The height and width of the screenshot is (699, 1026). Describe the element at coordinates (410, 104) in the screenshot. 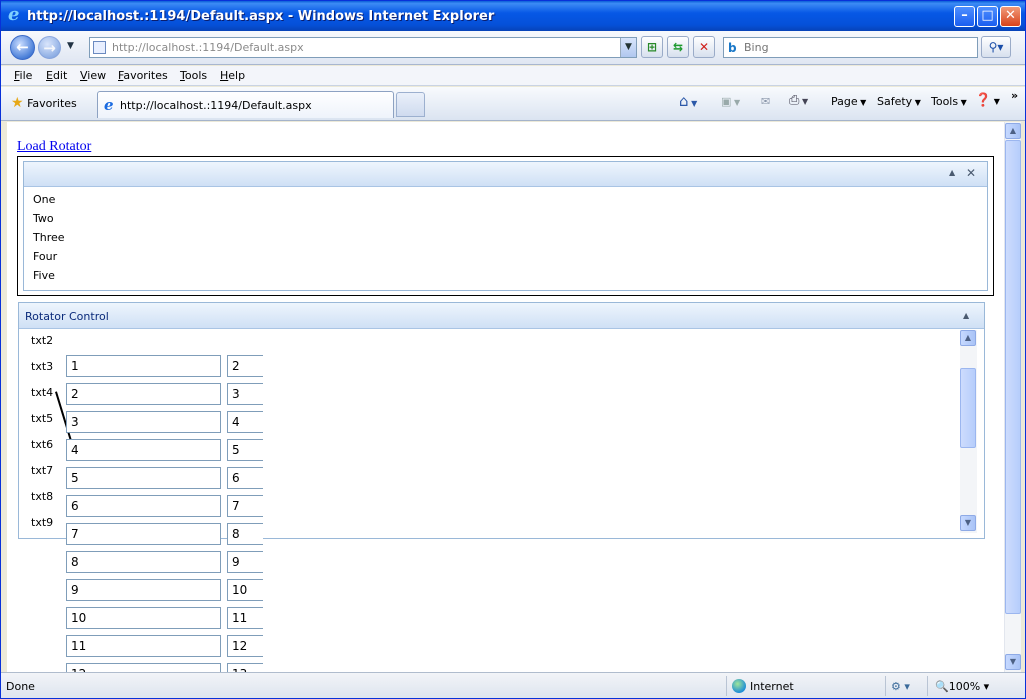

I see `new-tab-button` at that location.